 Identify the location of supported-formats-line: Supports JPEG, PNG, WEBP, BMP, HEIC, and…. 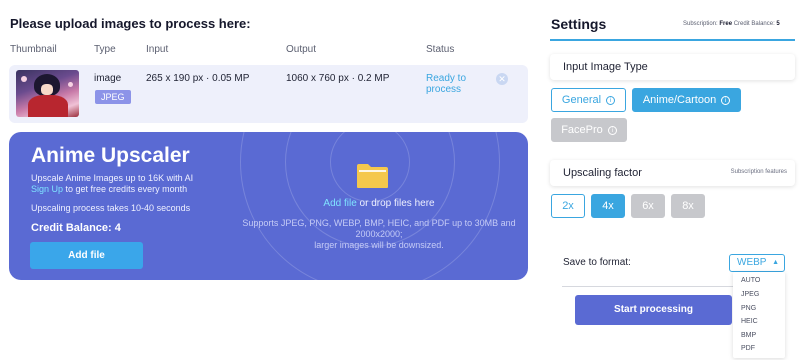
(379, 228).